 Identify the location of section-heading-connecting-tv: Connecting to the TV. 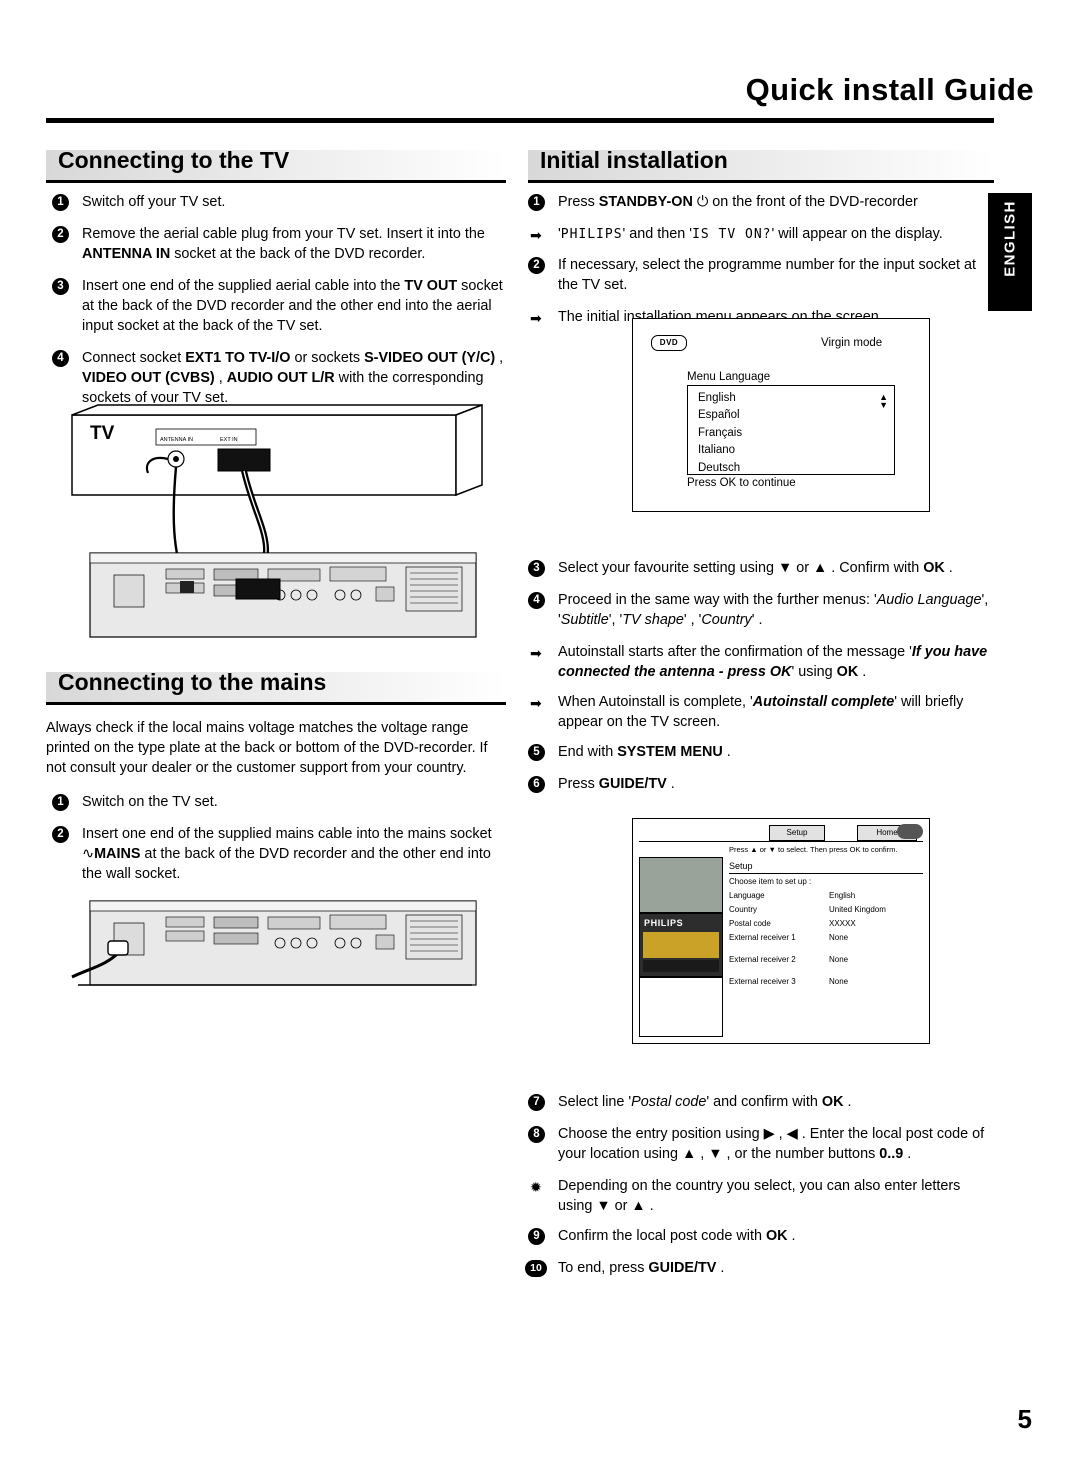
(276, 165).